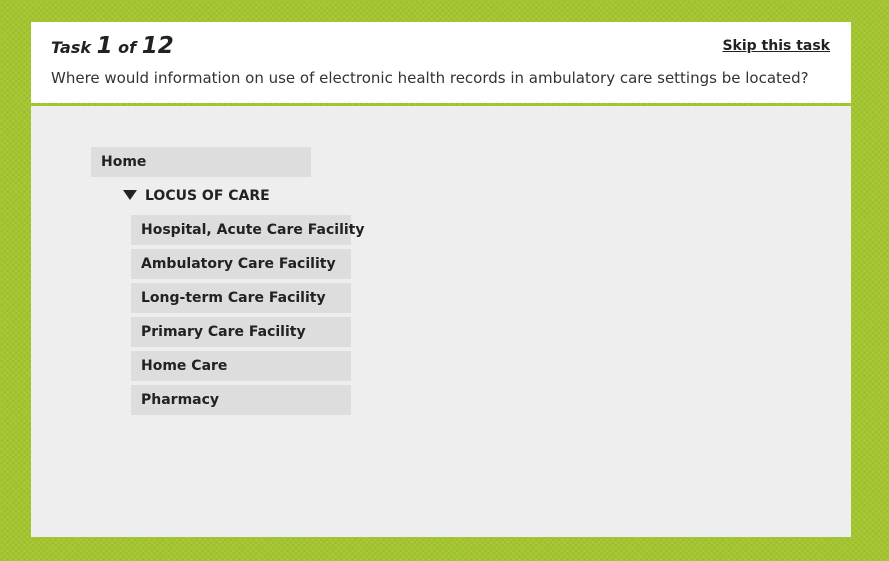 This screenshot has width=889, height=561. I want to click on task-counter: Task 1 of 12, so click(112, 46).